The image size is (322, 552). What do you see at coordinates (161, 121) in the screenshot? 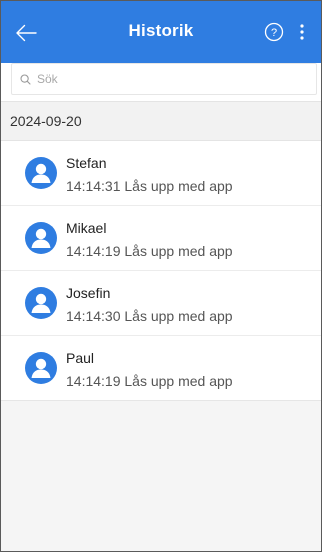
I see `date-section-header: 2024-09-20` at bounding box center [161, 121].